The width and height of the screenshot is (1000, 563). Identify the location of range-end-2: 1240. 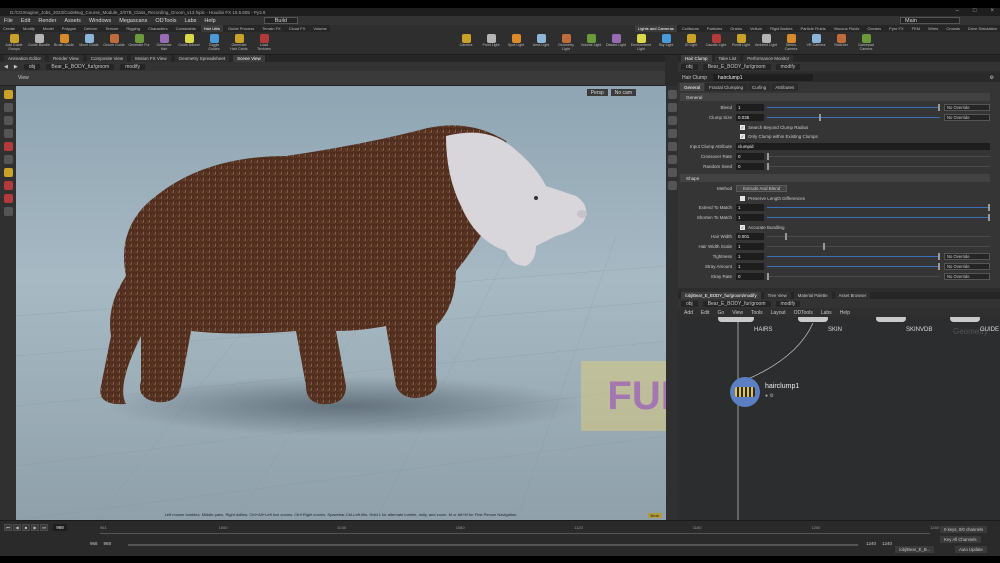
(887, 543).